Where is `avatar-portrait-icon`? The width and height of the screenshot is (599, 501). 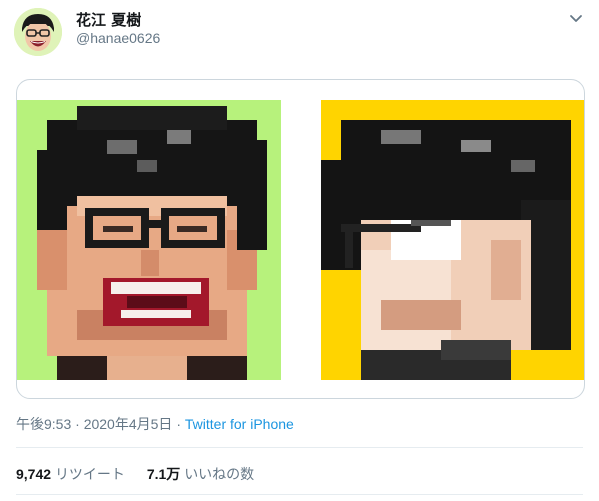 avatar-portrait-icon is located at coordinates (38, 32).